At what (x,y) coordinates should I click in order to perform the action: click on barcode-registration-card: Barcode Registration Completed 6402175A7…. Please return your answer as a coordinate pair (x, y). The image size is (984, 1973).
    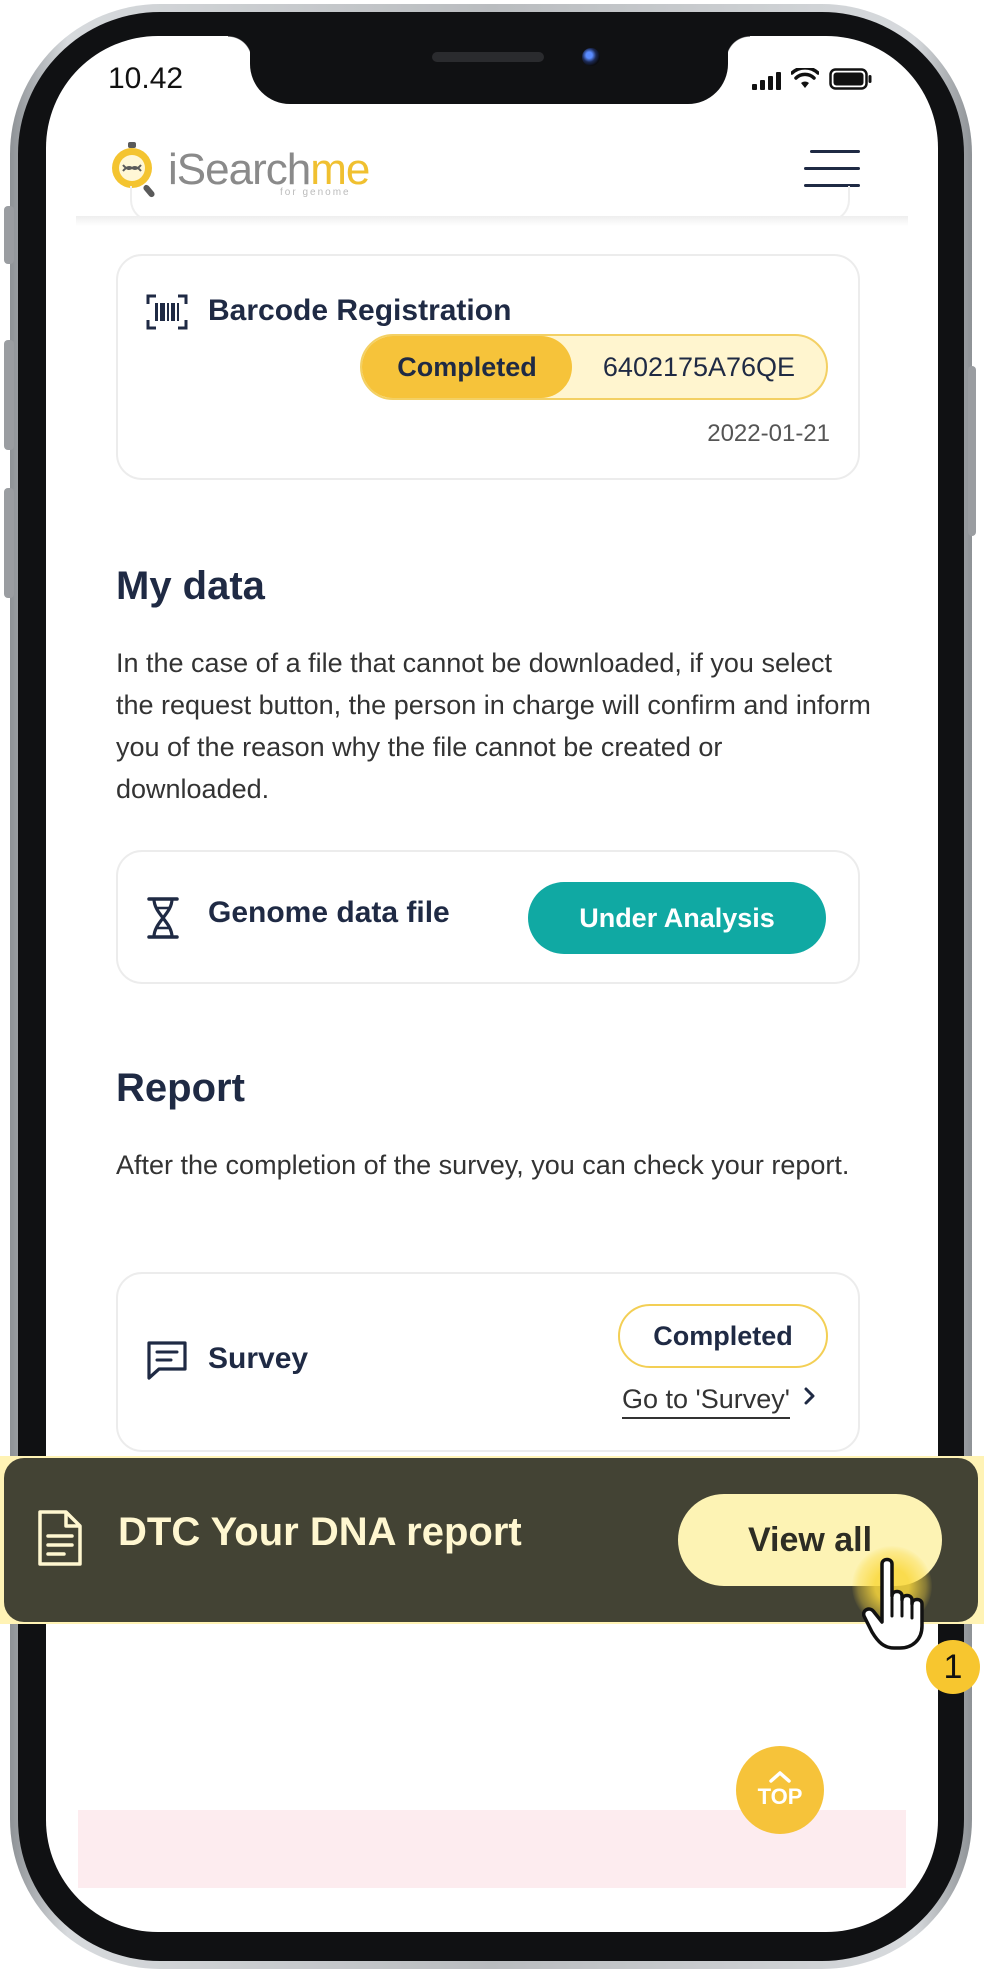
    Looking at the image, I should click on (488, 367).